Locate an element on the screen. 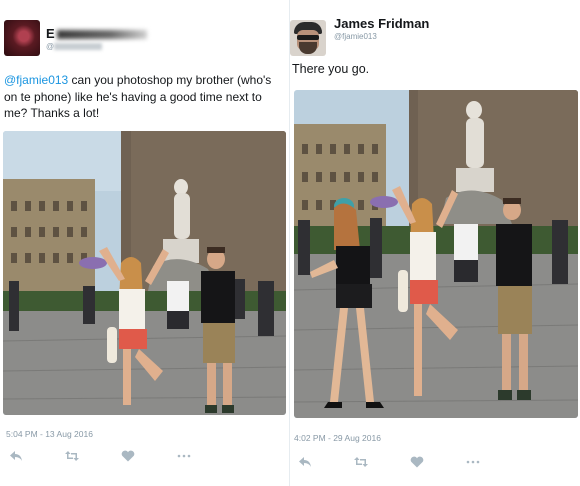  tweet-timestamp: 4:02 PM - 29 Aug 2016 is located at coordinates (337, 438).